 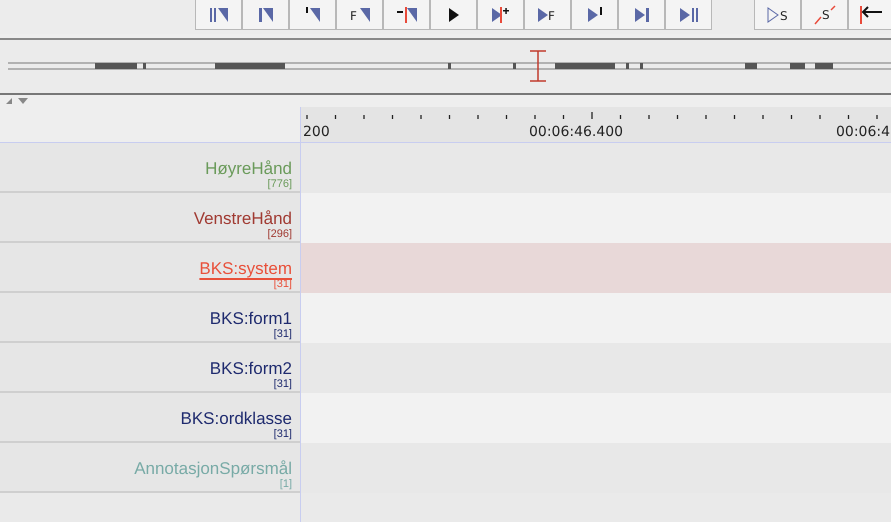 I want to click on tier-name: BKS:form1, so click(x=251, y=318).